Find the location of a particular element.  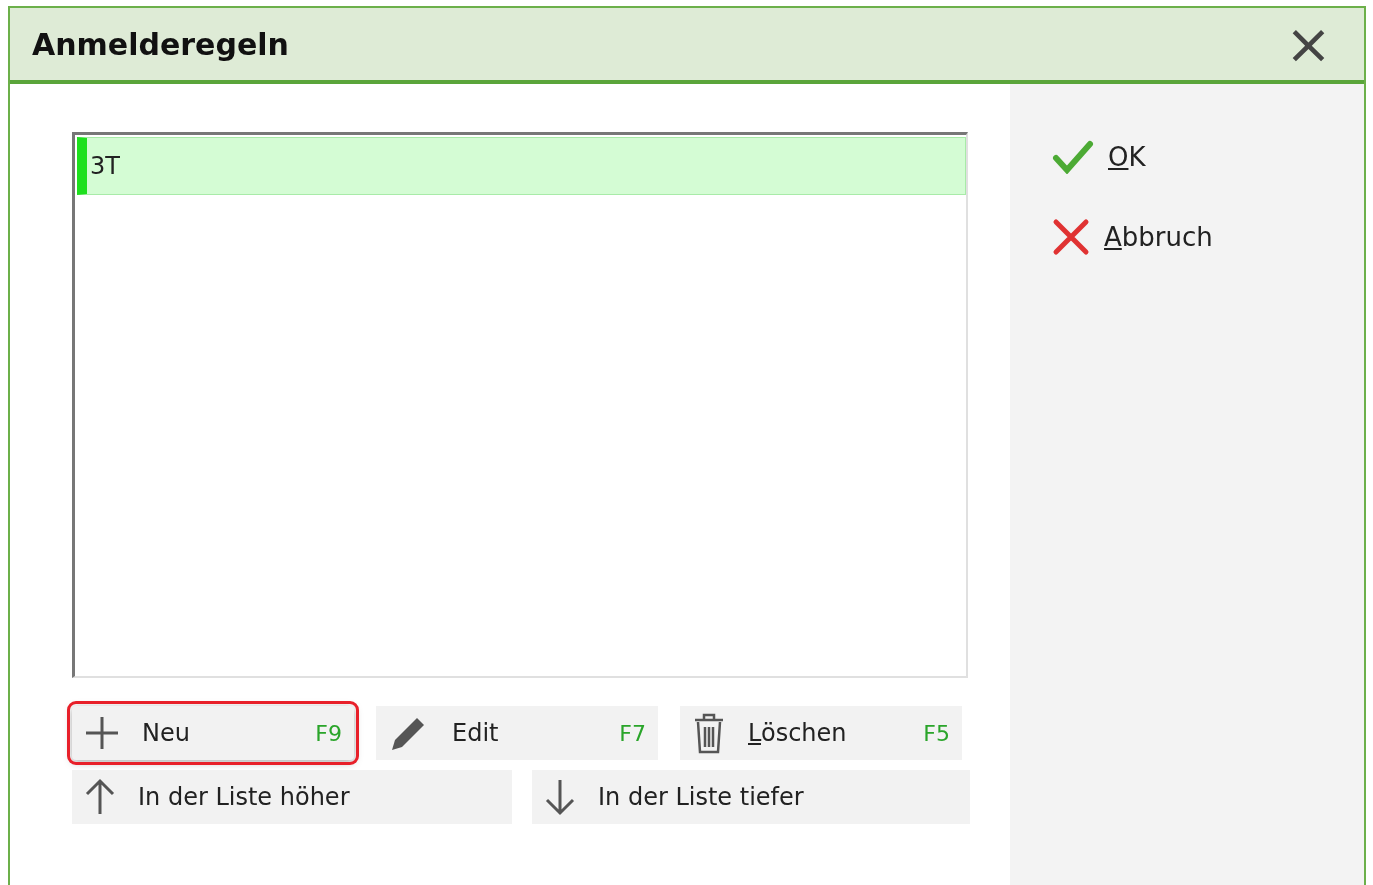

toolbar-button: Löschen F5 is located at coordinates (821, 733).